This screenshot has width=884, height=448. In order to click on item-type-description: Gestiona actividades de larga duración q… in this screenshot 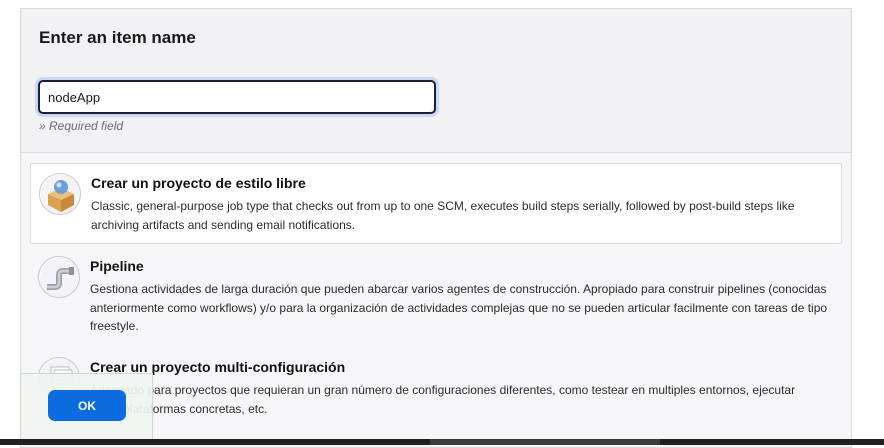, I will do `click(459, 307)`.